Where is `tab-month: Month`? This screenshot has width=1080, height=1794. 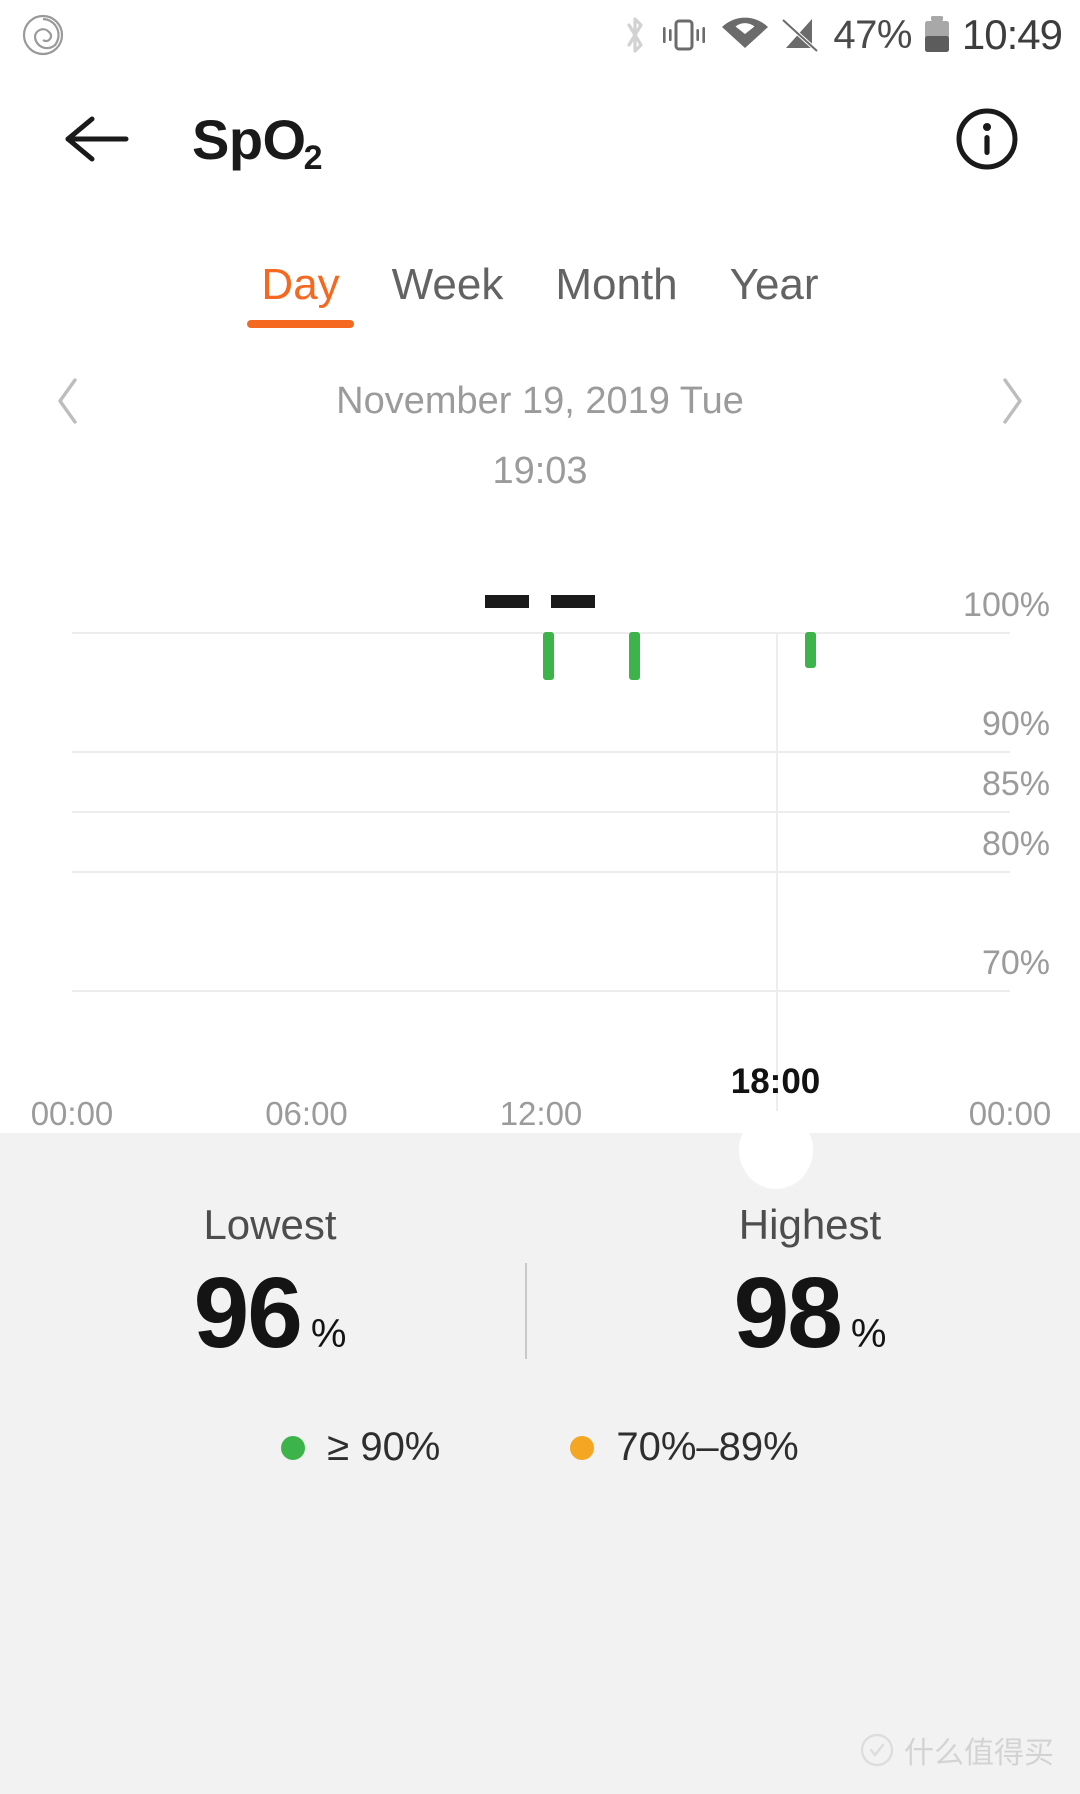 tab-month: Month is located at coordinates (616, 282).